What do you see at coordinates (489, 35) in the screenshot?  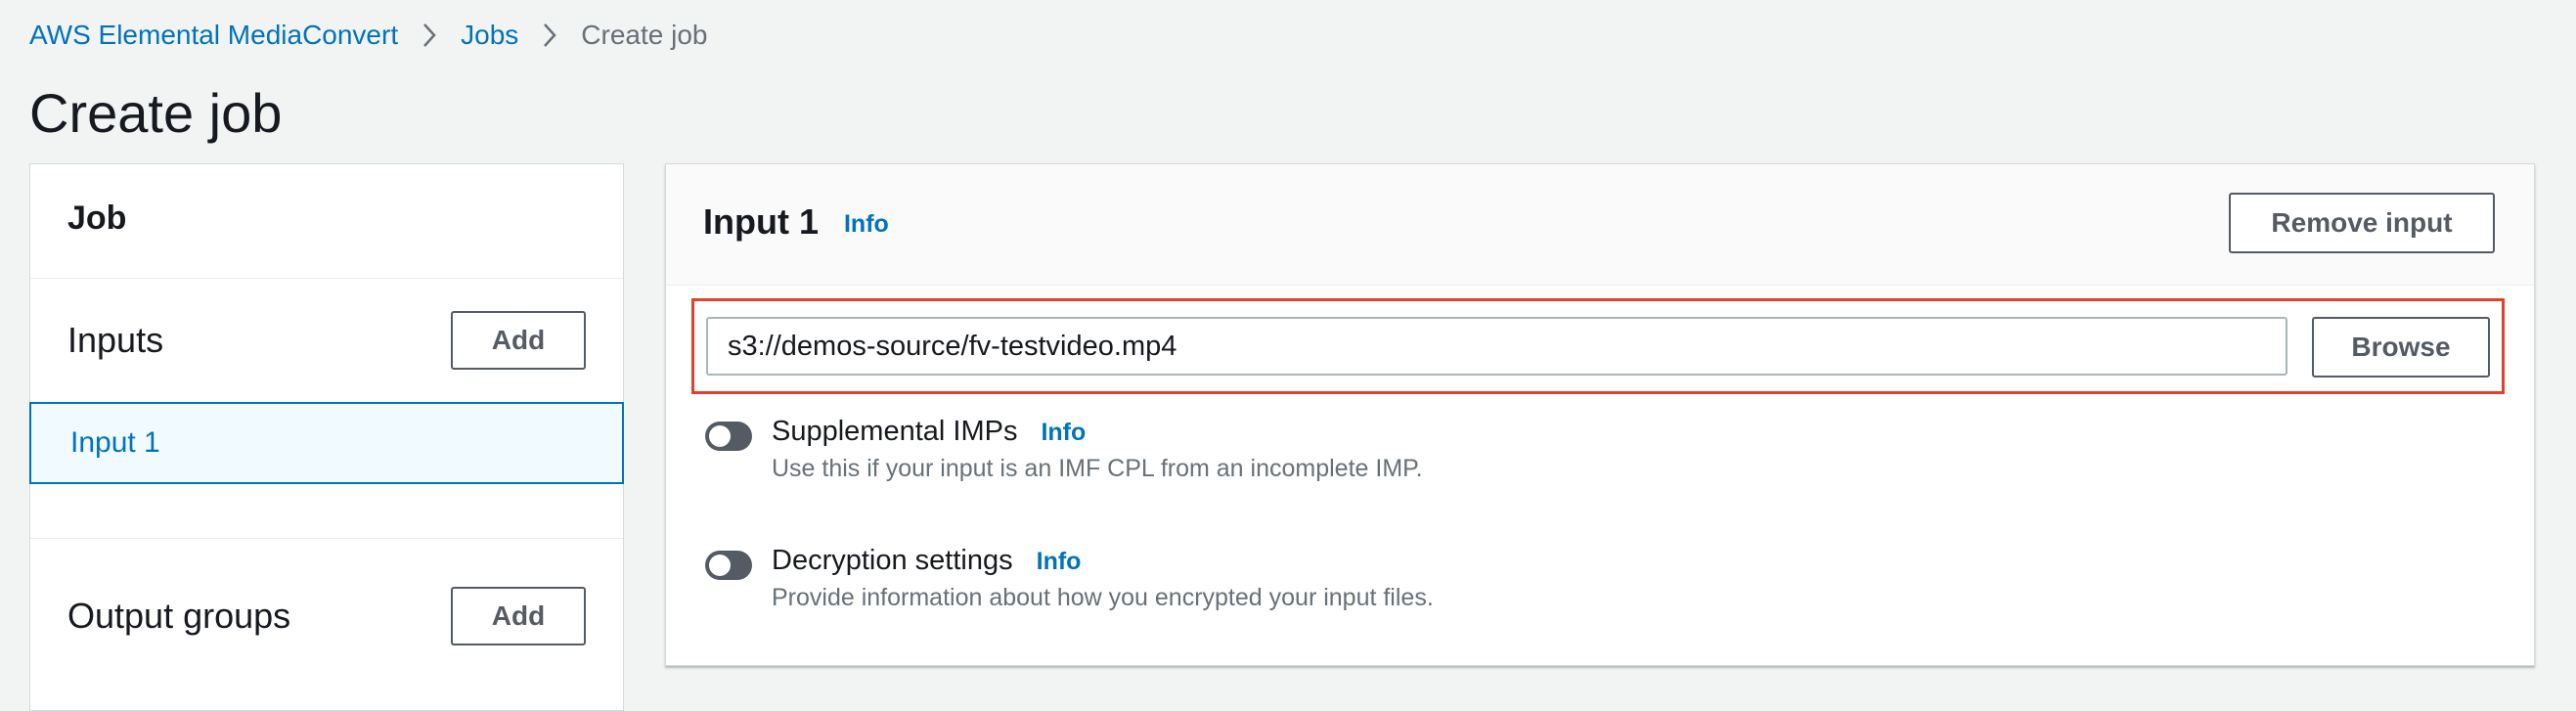 I see `breadcrumb-link-jobs: Jobs` at bounding box center [489, 35].